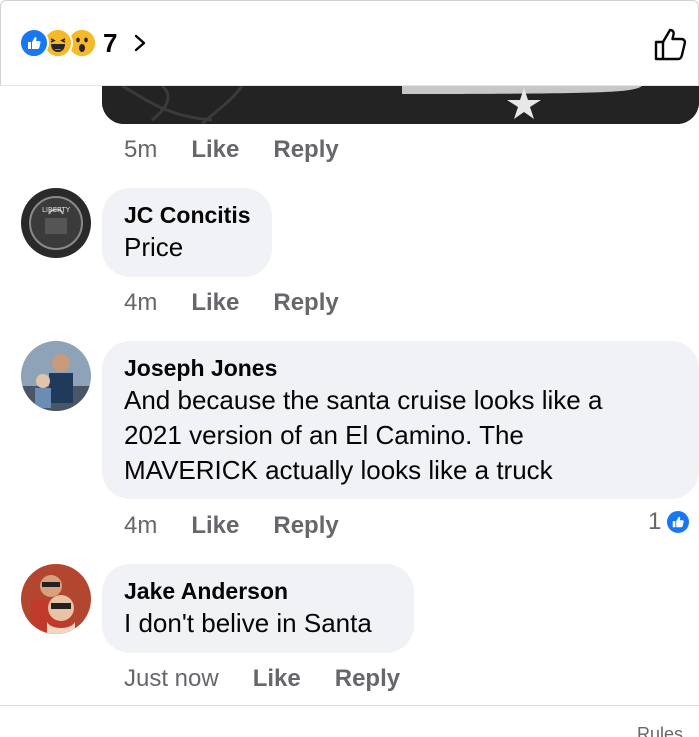 This screenshot has width=699, height=737. Describe the element at coordinates (338, 470) in the screenshot. I see `comment-text-line: MAVERICK actually looks like a truck` at that location.